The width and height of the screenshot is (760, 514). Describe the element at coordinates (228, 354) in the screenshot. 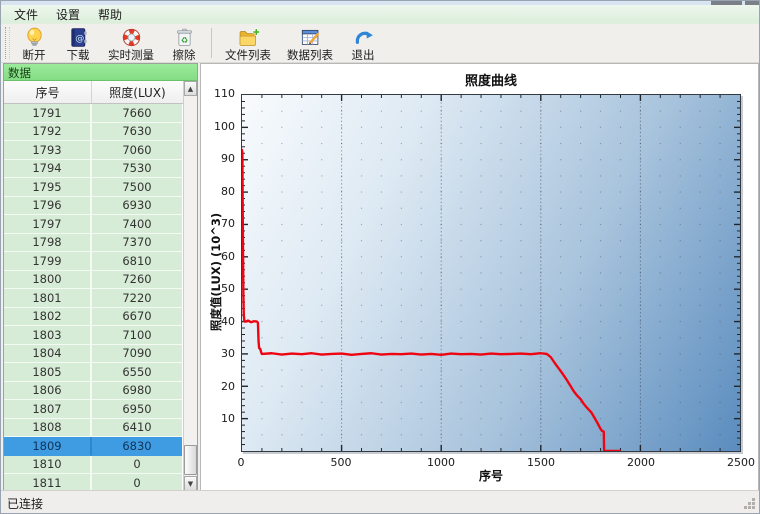

I see `y-tick-label: 30` at that location.